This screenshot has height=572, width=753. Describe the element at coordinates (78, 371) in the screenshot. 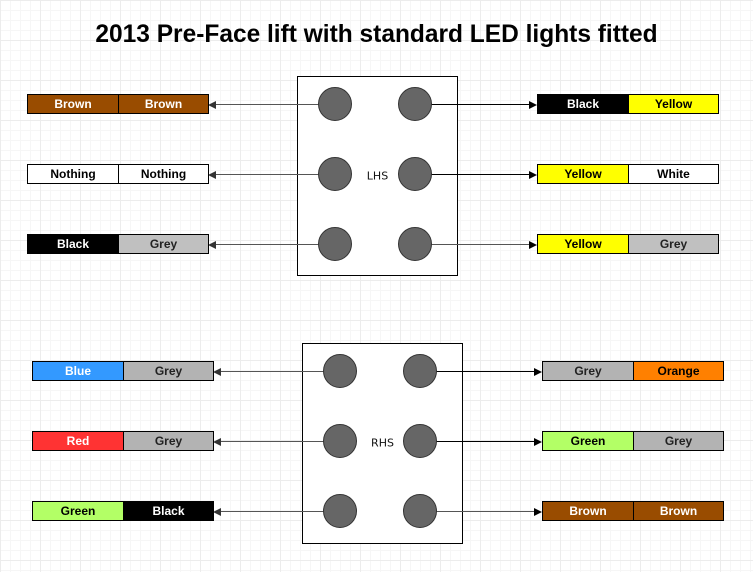

I see `wire-color-cell: Blue` at that location.